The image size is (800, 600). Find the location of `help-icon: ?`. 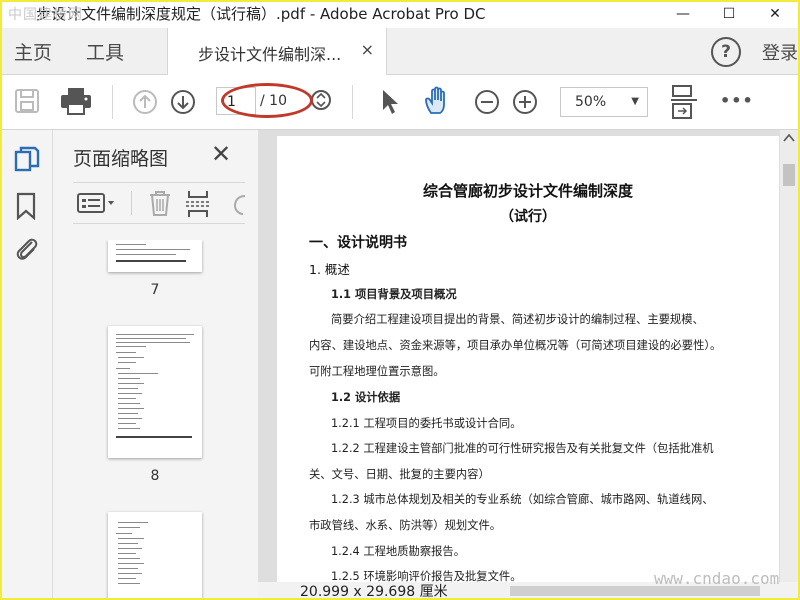

help-icon: ? is located at coordinates (726, 52).